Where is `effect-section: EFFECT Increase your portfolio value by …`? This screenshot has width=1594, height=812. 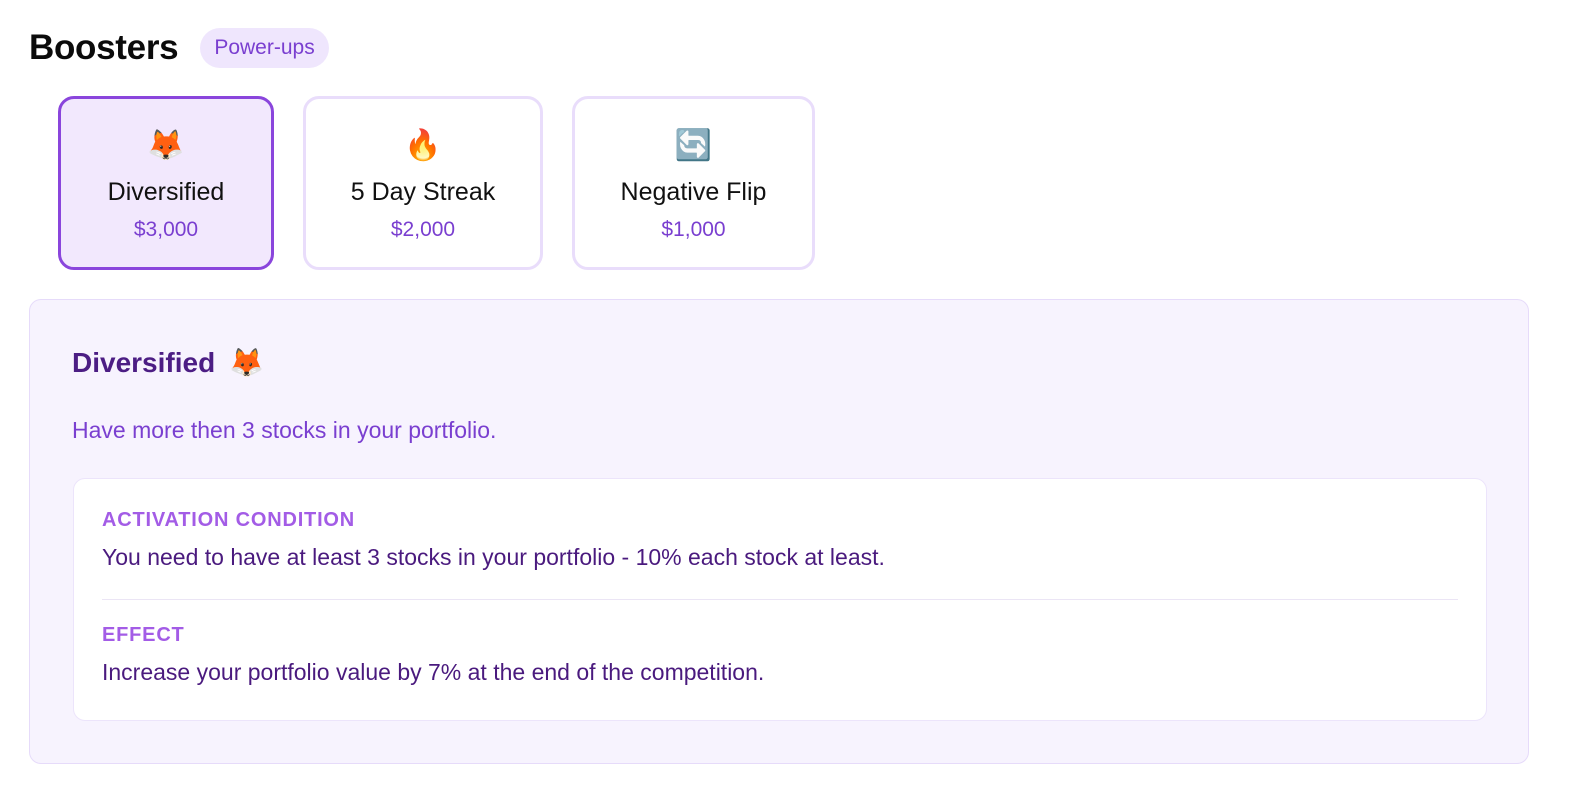 effect-section: EFFECT Increase your portfolio value by … is located at coordinates (780, 655).